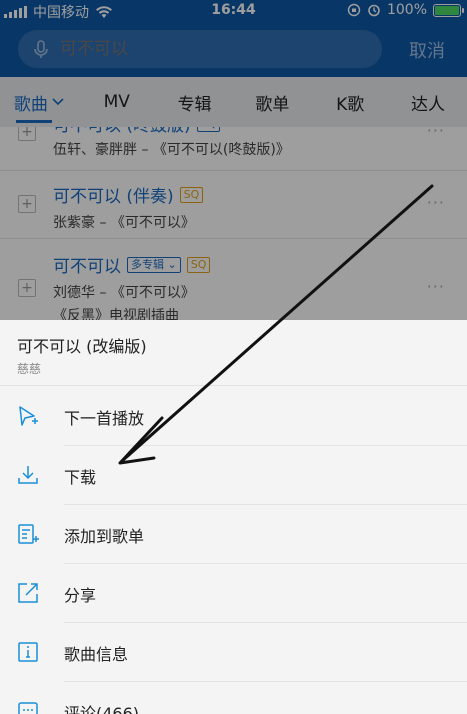 The image size is (467, 714). I want to click on comment-icon, so click(28, 708).